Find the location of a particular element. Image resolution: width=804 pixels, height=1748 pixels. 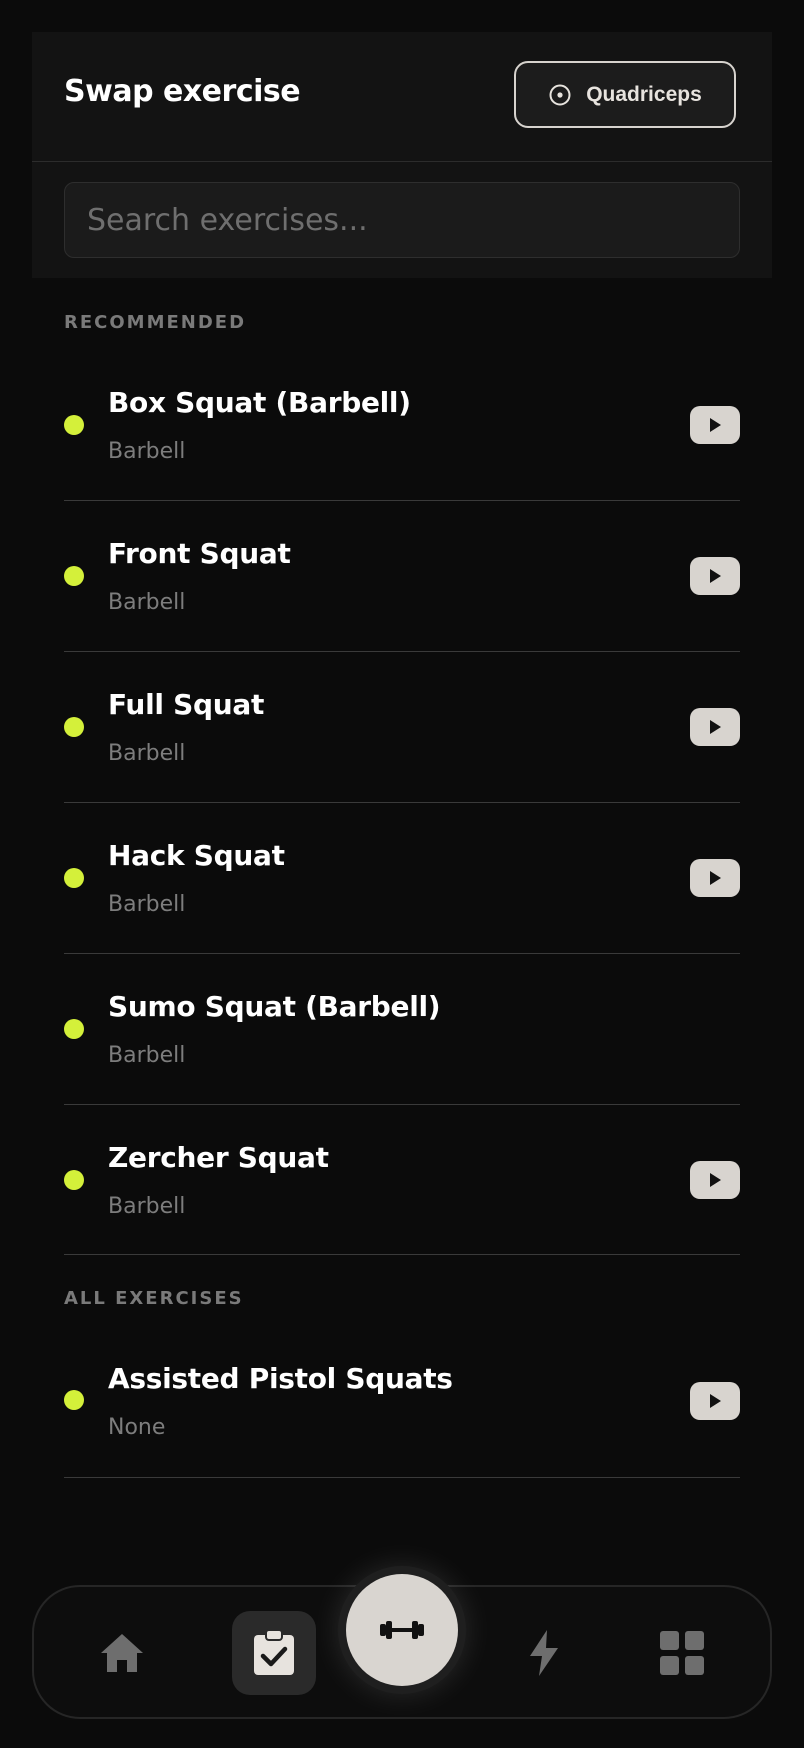

nav-activity is located at coordinates (544, 1653).